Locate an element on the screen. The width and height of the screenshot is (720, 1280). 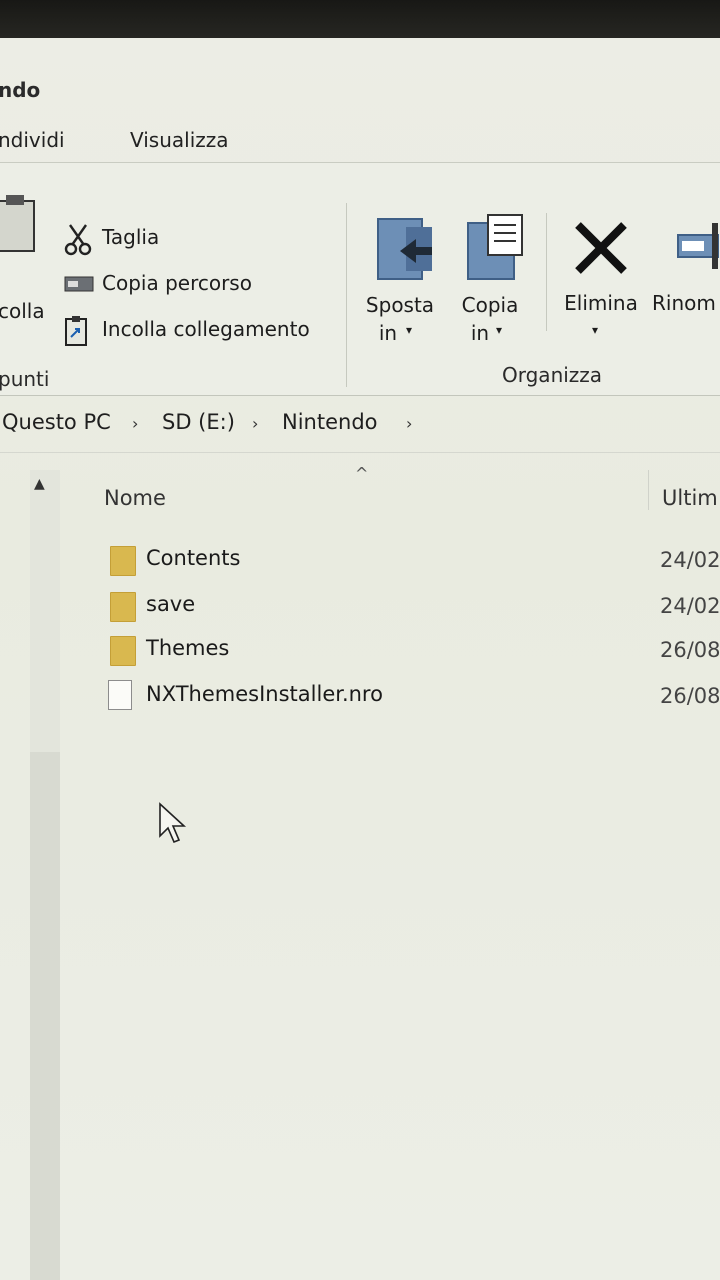
scissors-icon is located at coordinates (78, 240).